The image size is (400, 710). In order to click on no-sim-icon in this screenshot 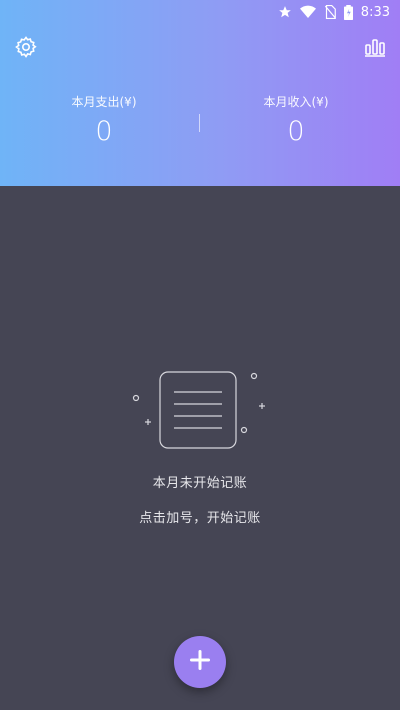, I will do `click(330, 12)`.